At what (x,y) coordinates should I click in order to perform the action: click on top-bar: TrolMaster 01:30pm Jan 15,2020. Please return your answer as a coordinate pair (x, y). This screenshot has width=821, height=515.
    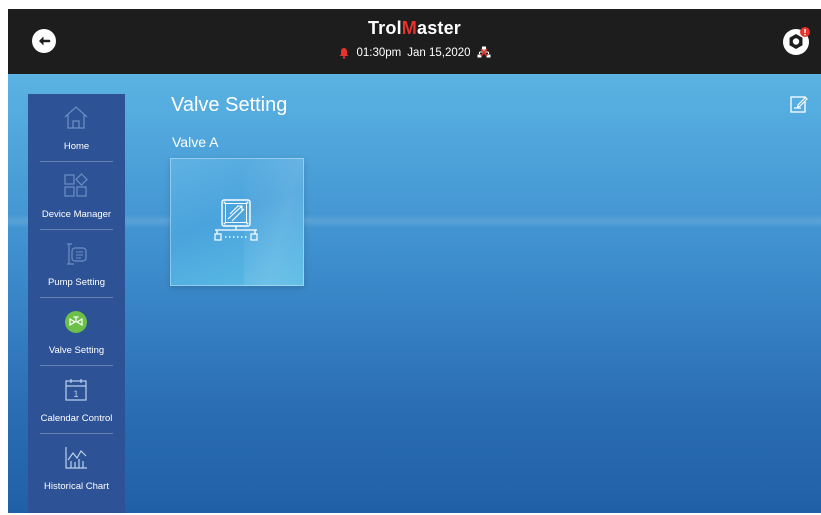
    Looking at the image, I should click on (414, 41).